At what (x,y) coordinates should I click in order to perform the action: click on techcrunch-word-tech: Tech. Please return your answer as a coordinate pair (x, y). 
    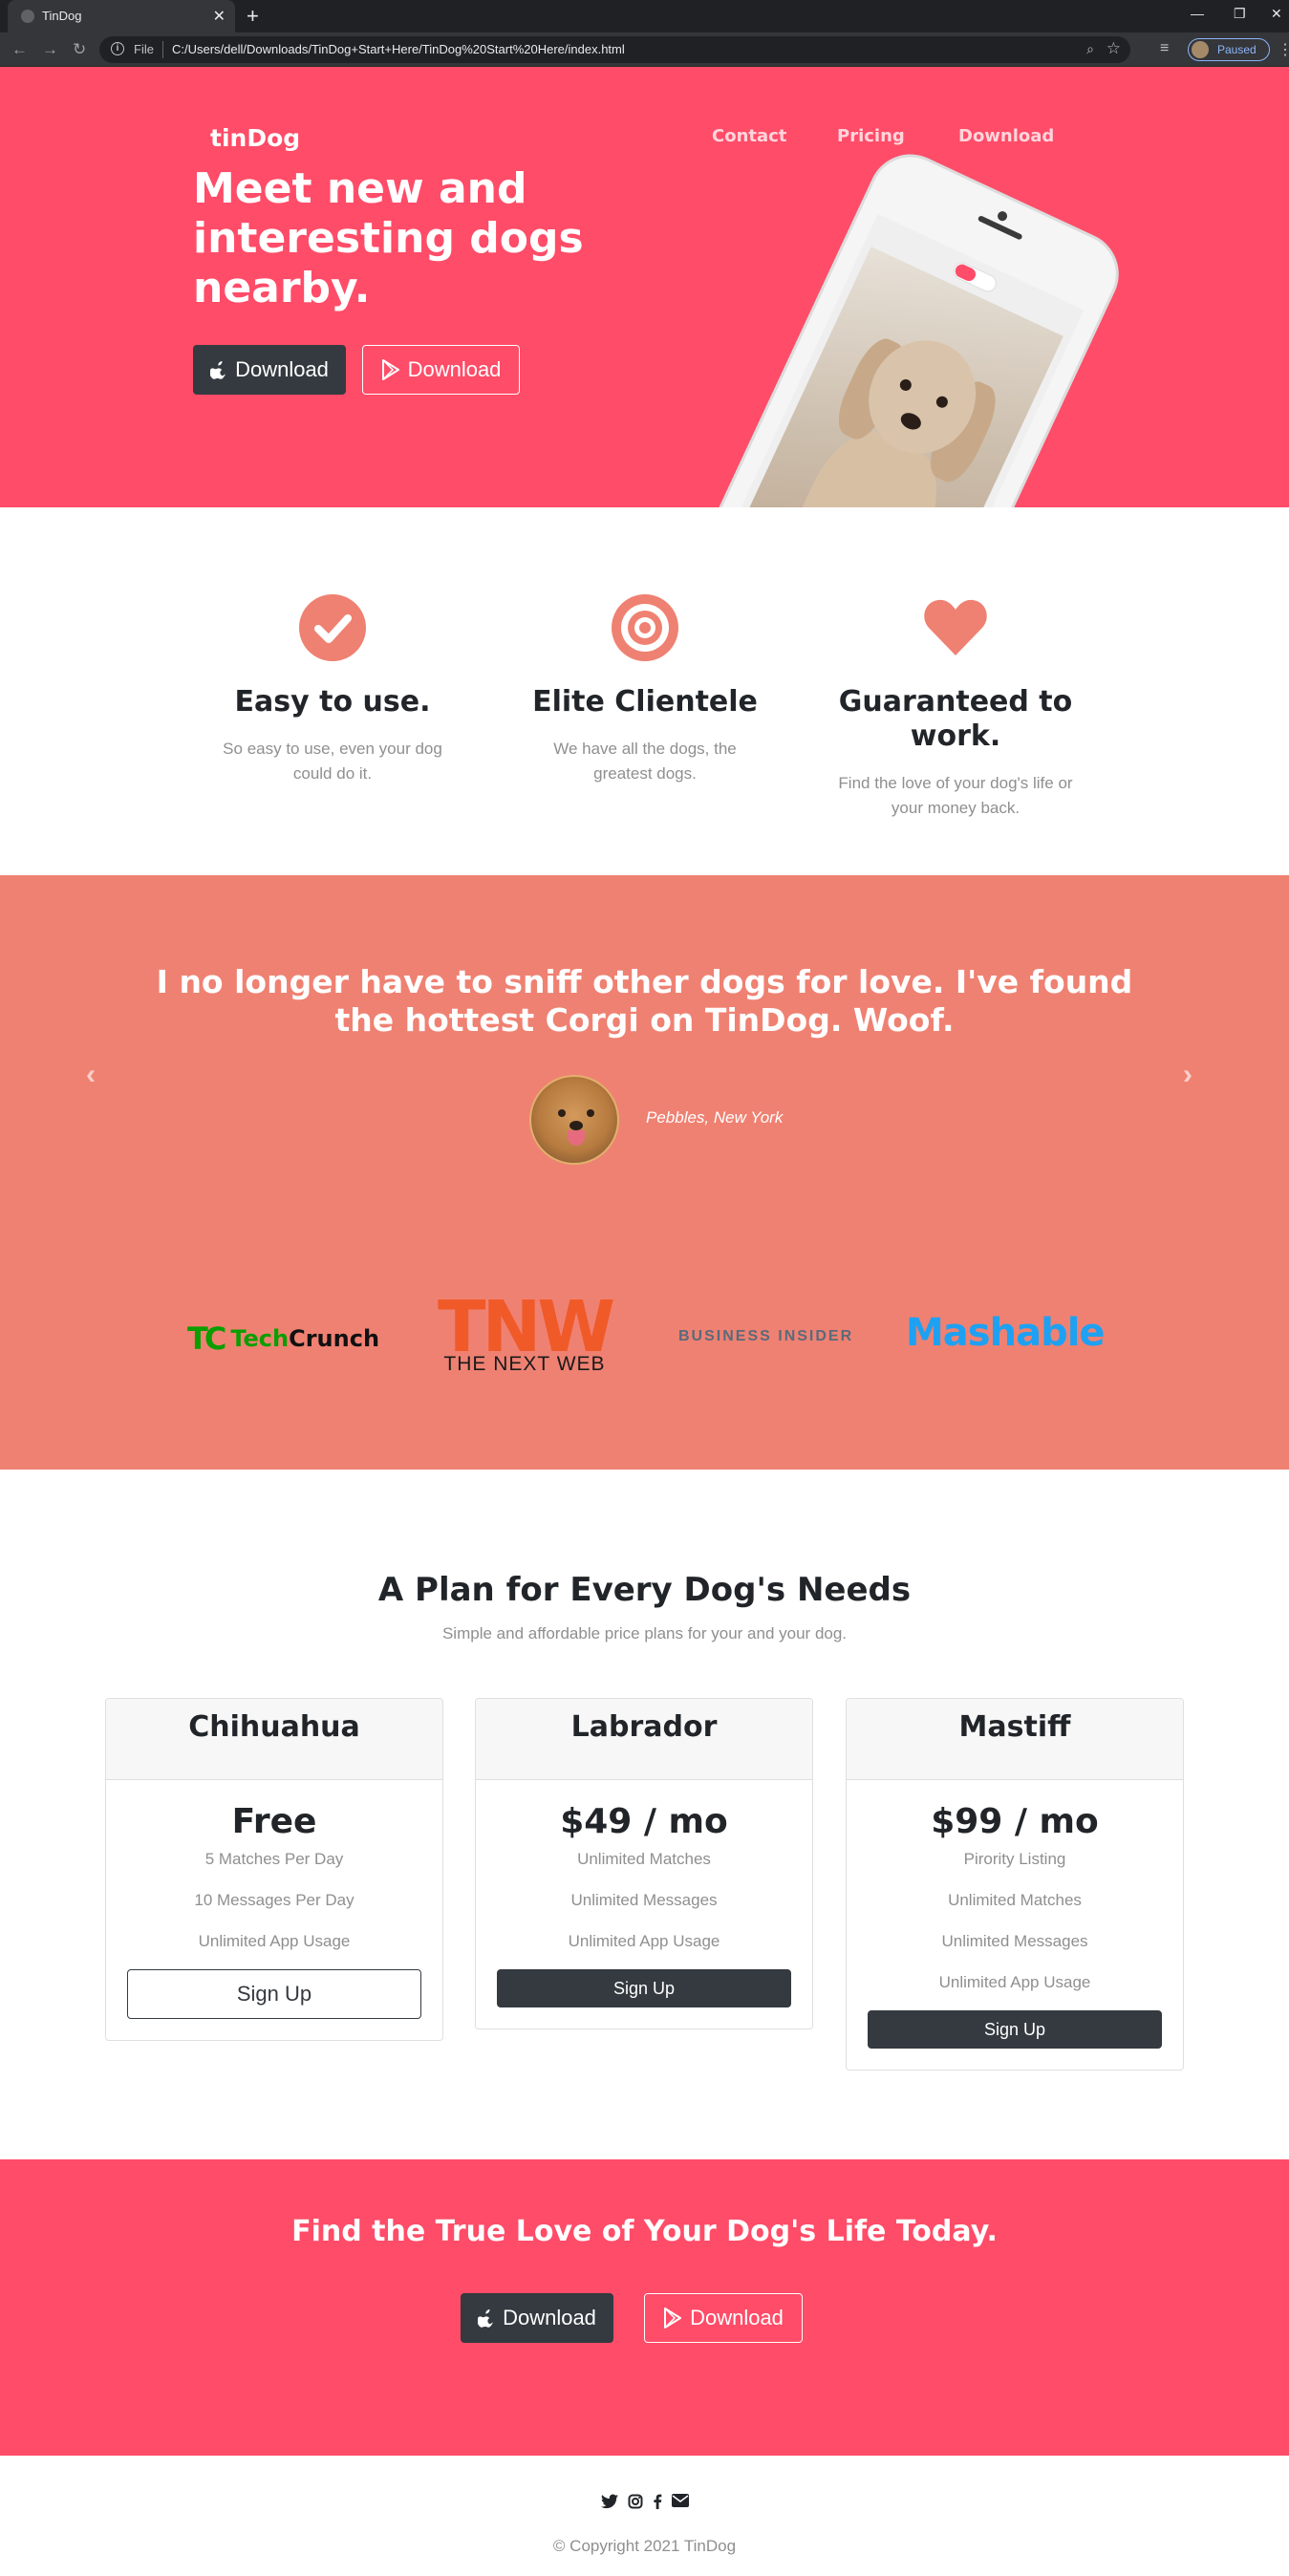
    Looking at the image, I should click on (260, 1338).